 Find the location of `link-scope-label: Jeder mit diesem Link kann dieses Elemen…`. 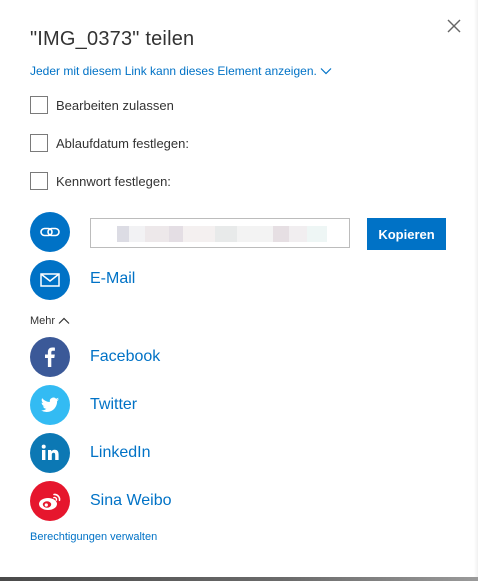

link-scope-label: Jeder mit diesem Link kann dieses Elemen… is located at coordinates (173, 71).